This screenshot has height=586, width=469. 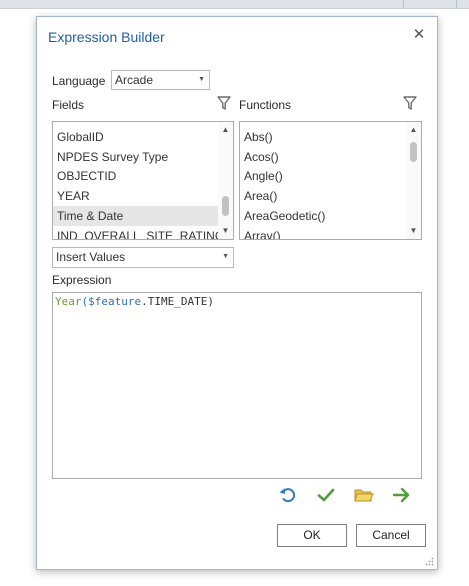 I want to click on insert-values-value: Insert Values, so click(x=91, y=257).